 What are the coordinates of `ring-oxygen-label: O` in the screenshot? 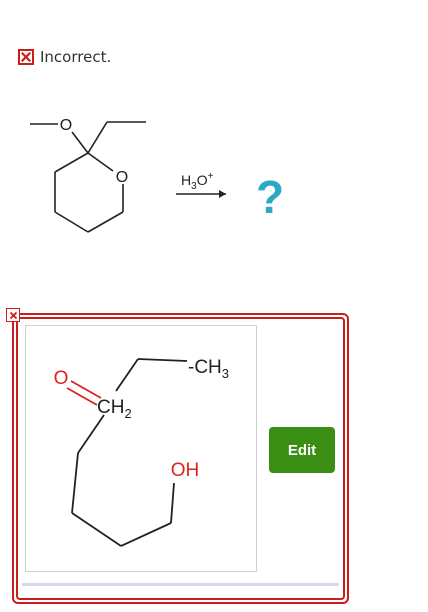 It's located at (122, 177).